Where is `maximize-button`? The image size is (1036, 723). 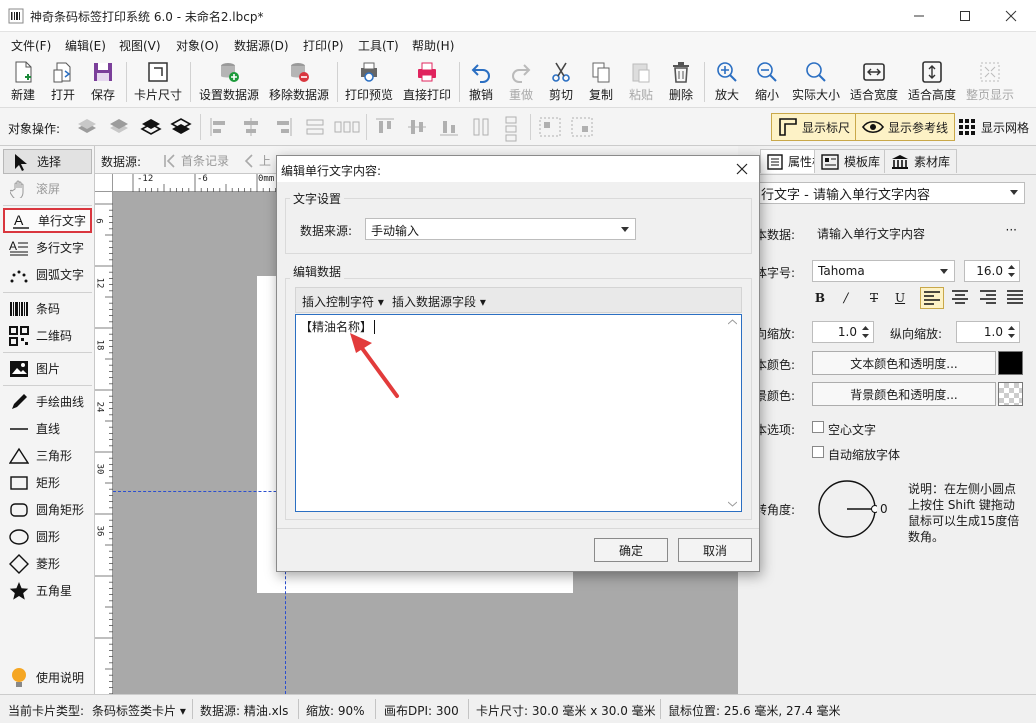
maximize-button is located at coordinates (965, 16).